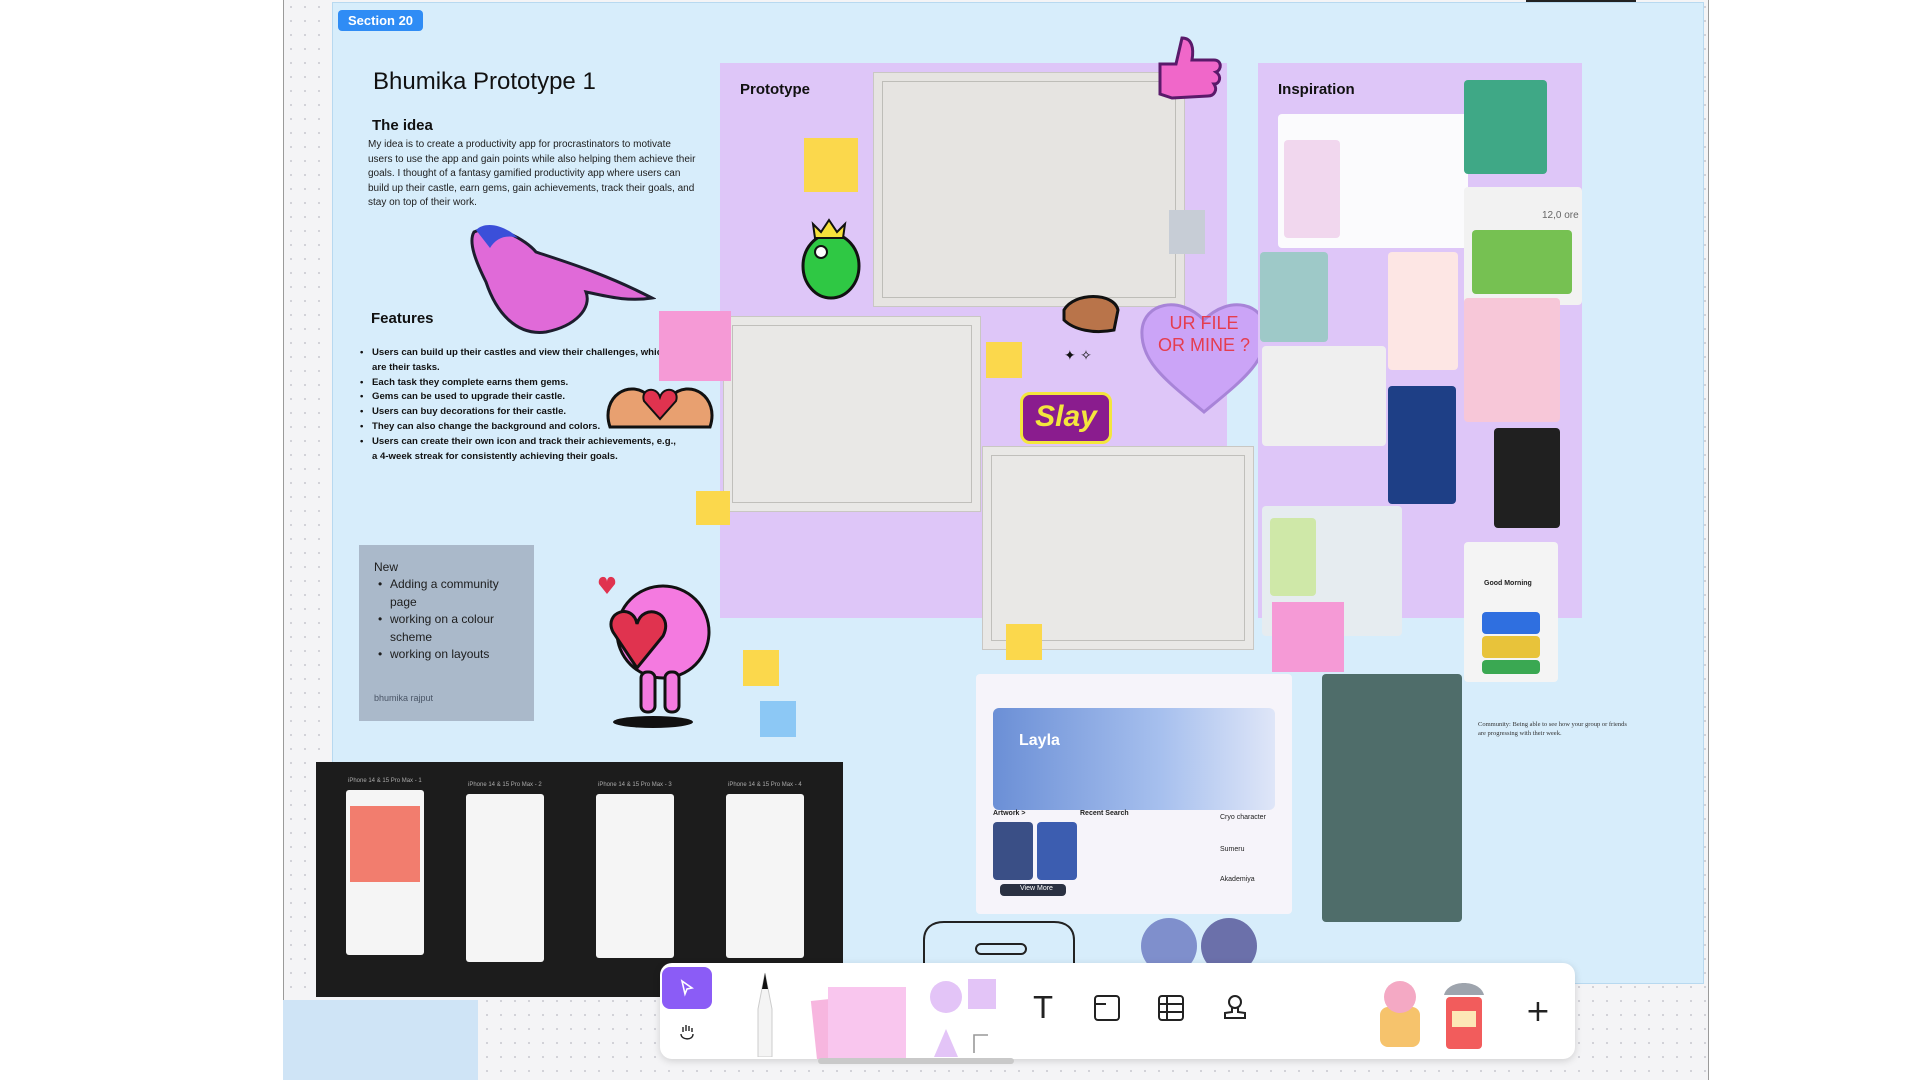 The height and width of the screenshot is (1080, 1920). I want to click on text-tool: T, so click(1043, 1008).